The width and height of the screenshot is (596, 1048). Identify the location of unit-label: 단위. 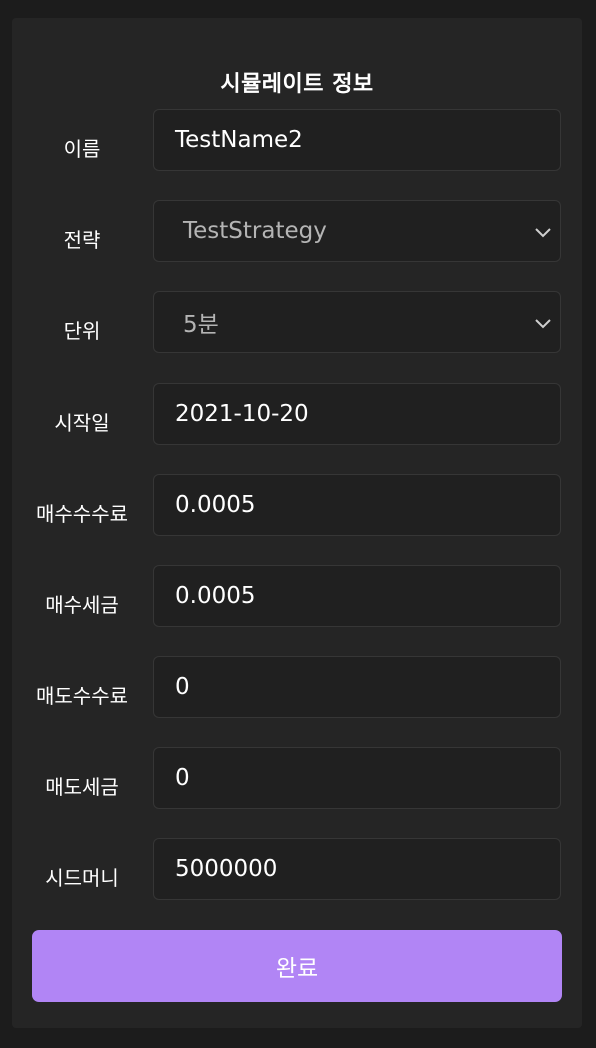
(82, 331).